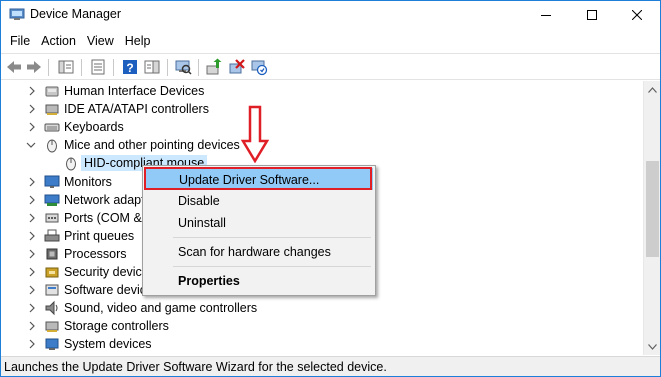 The height and width of the screenshot is (377, 661). What do you see at coordinates (152, 145) in the screenshot?
I see `tree-node-label: Mice and other pointing devices` at bounding box center [152, 145].